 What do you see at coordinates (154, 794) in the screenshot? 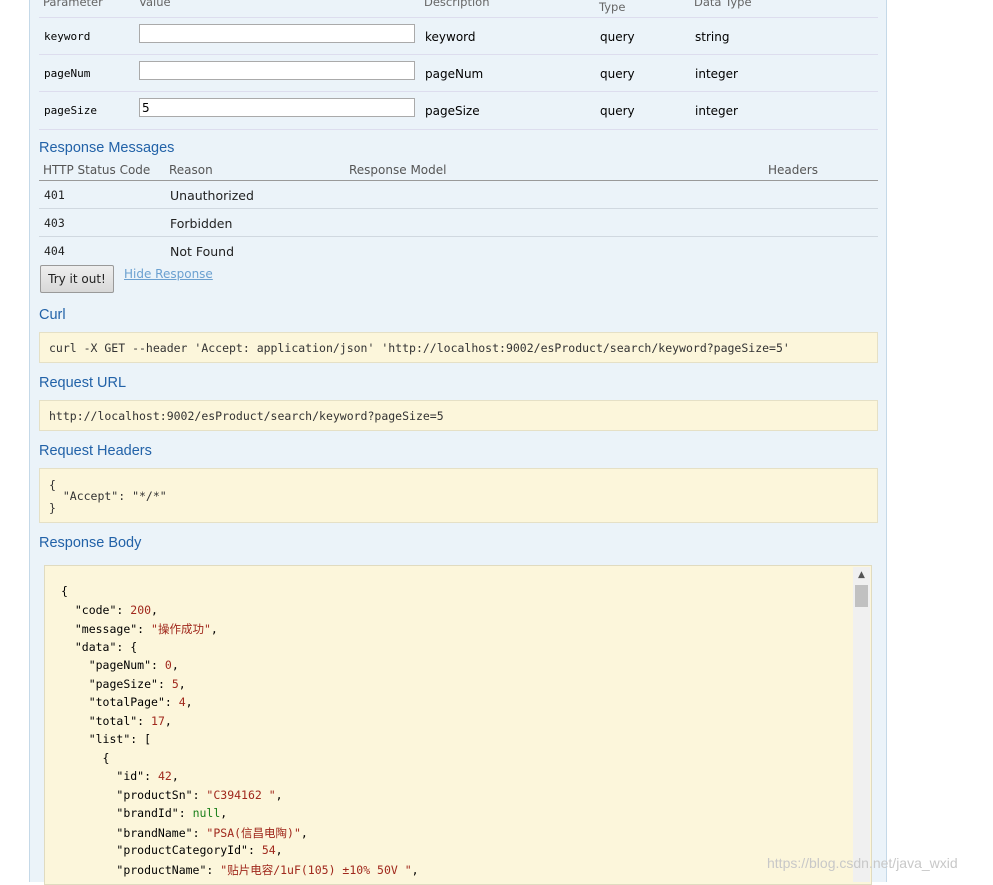
I see `json-key: "productSn"` at bounding box center [154, 794].